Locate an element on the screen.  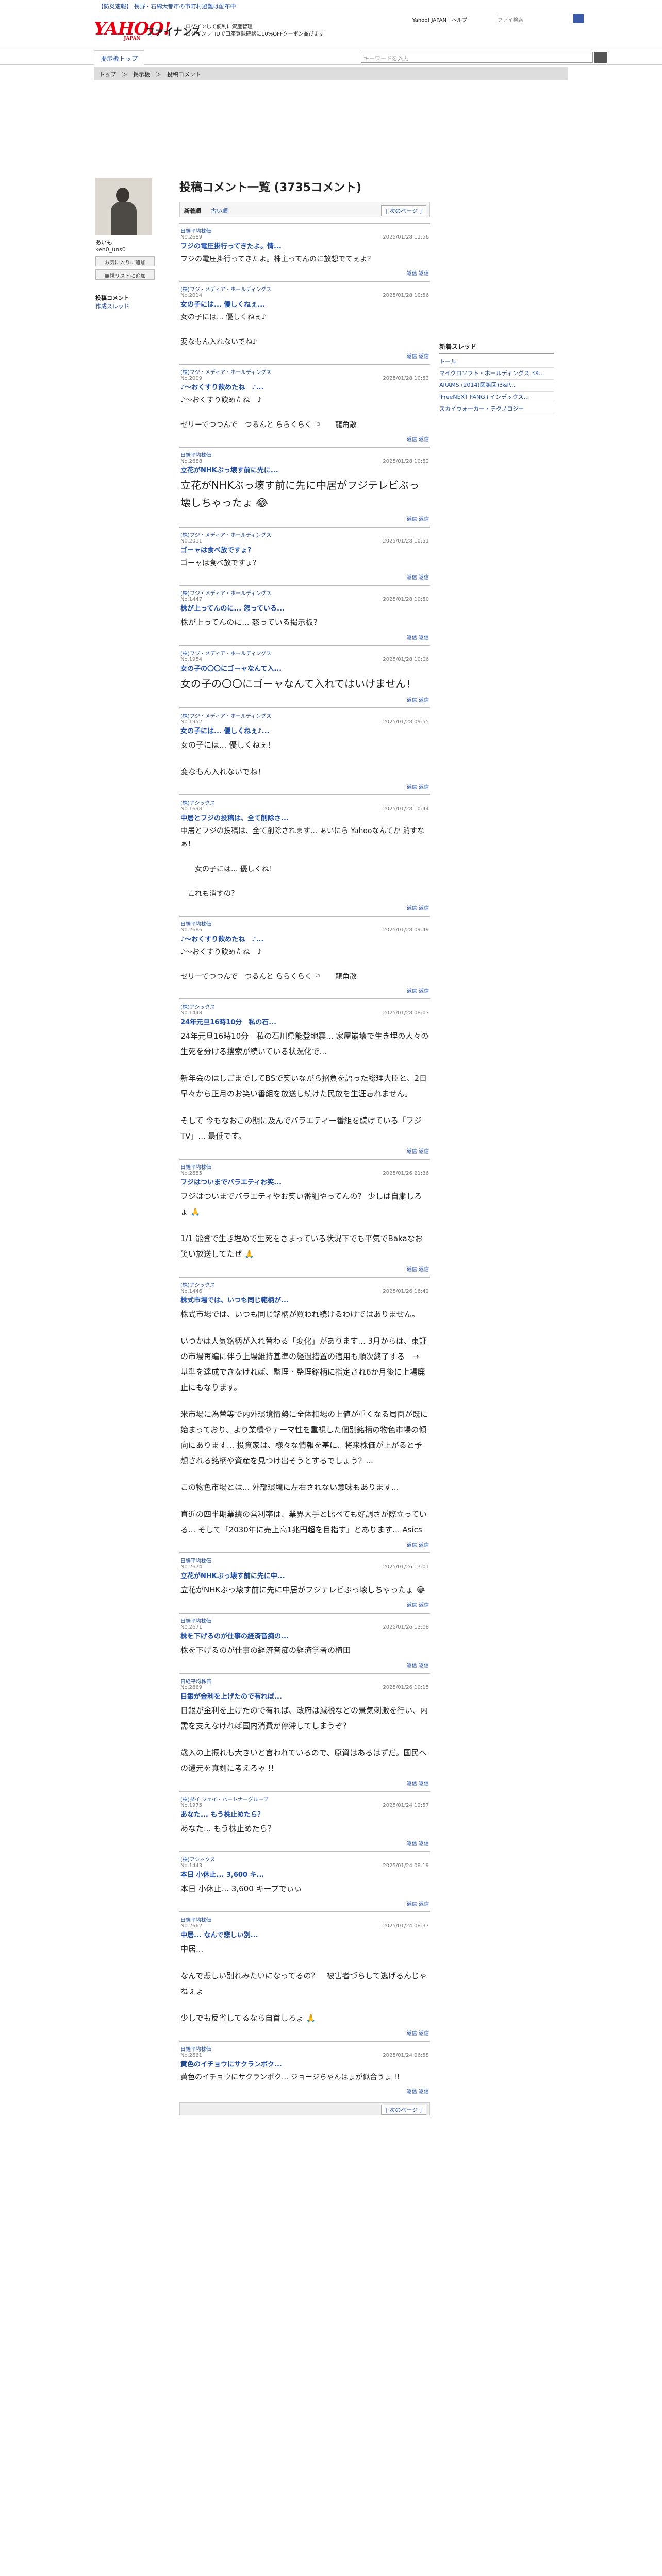
comment-number: No.1446 is located at coordinates (191, 1291).